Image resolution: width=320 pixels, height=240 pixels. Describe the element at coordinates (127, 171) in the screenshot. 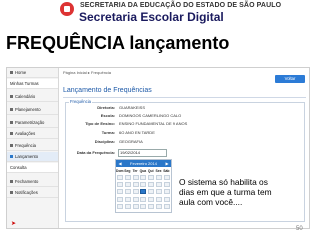

I see `weekday-header: Seg` at that location.